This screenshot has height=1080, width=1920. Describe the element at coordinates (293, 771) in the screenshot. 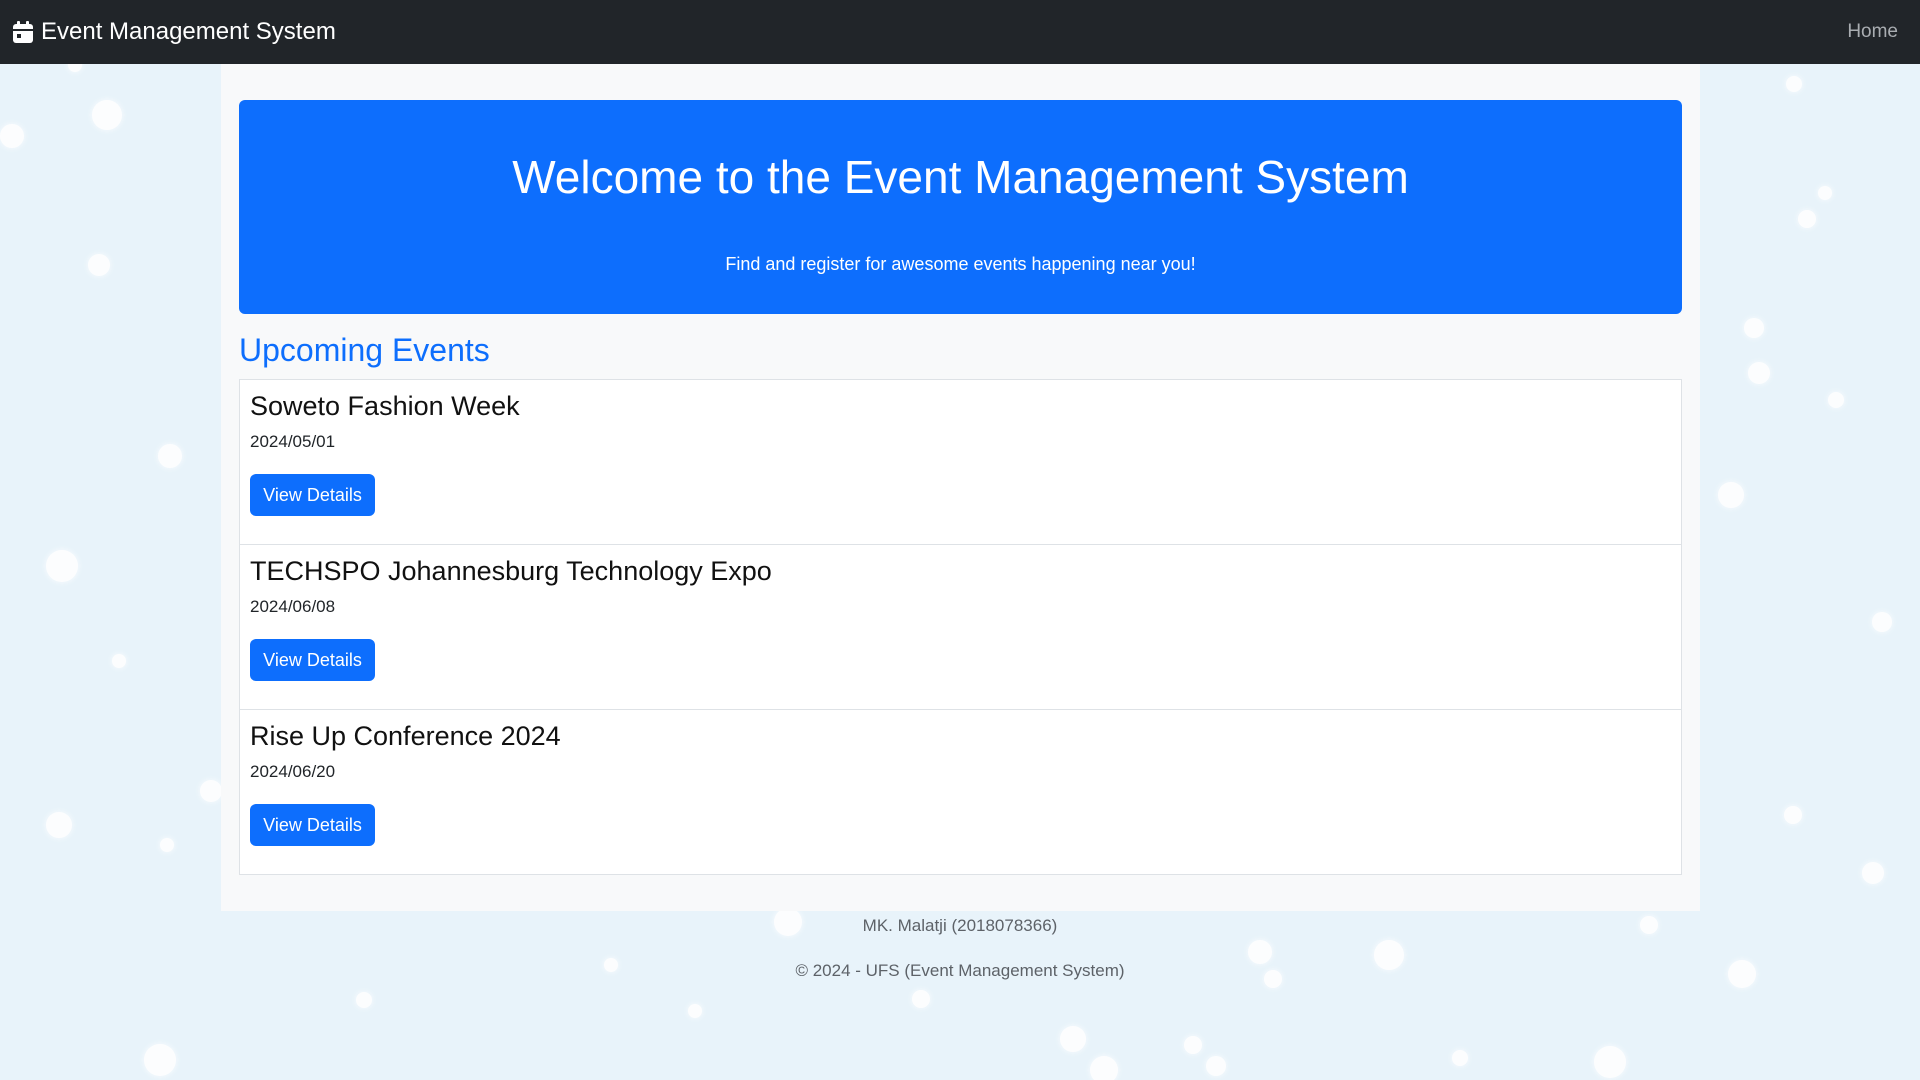

I see `event-date: 2024/06/20` at that location.